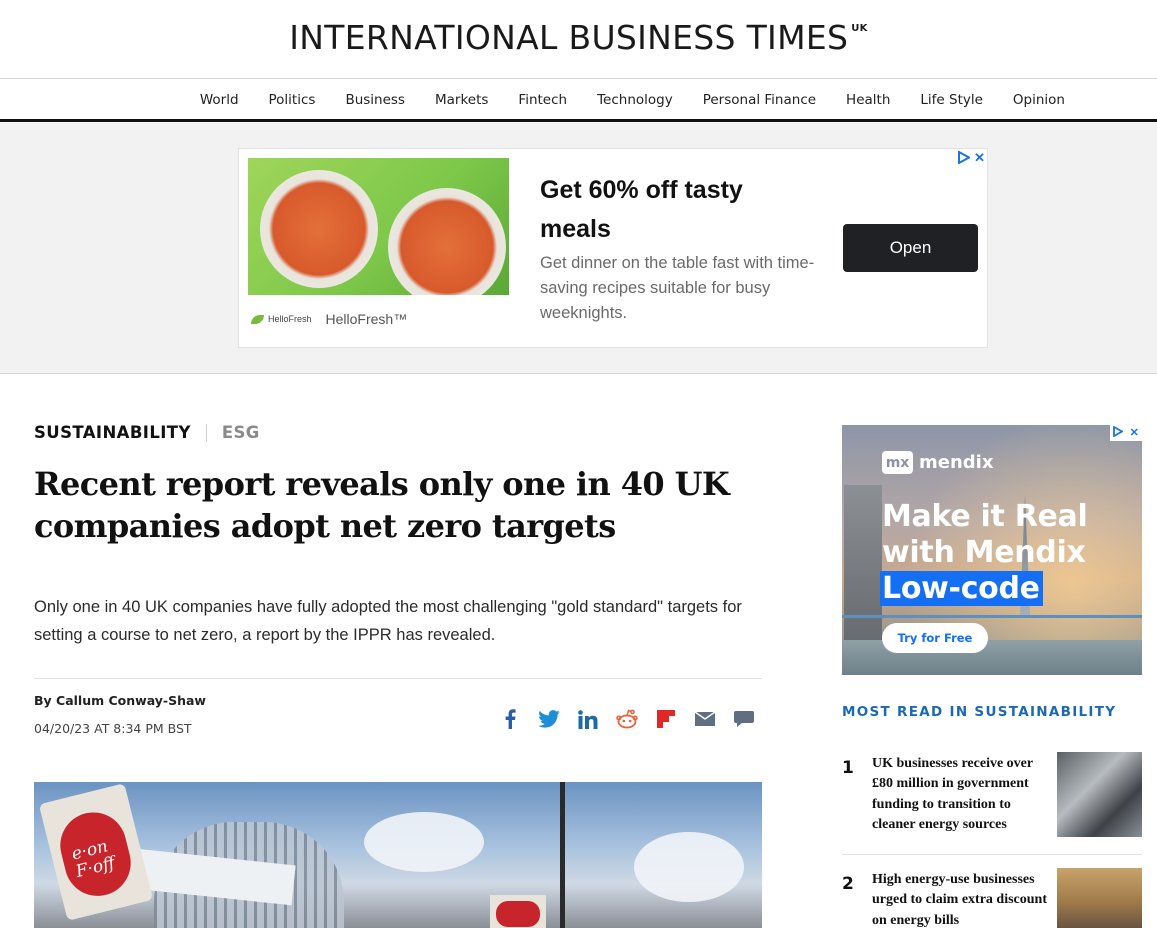 Image resolution: width=1157 pixels, height=928 pixels. Describe the element at coordinates (542, 100) in the screenshot. I see `nav-item-fintech: Fintech` at that location.